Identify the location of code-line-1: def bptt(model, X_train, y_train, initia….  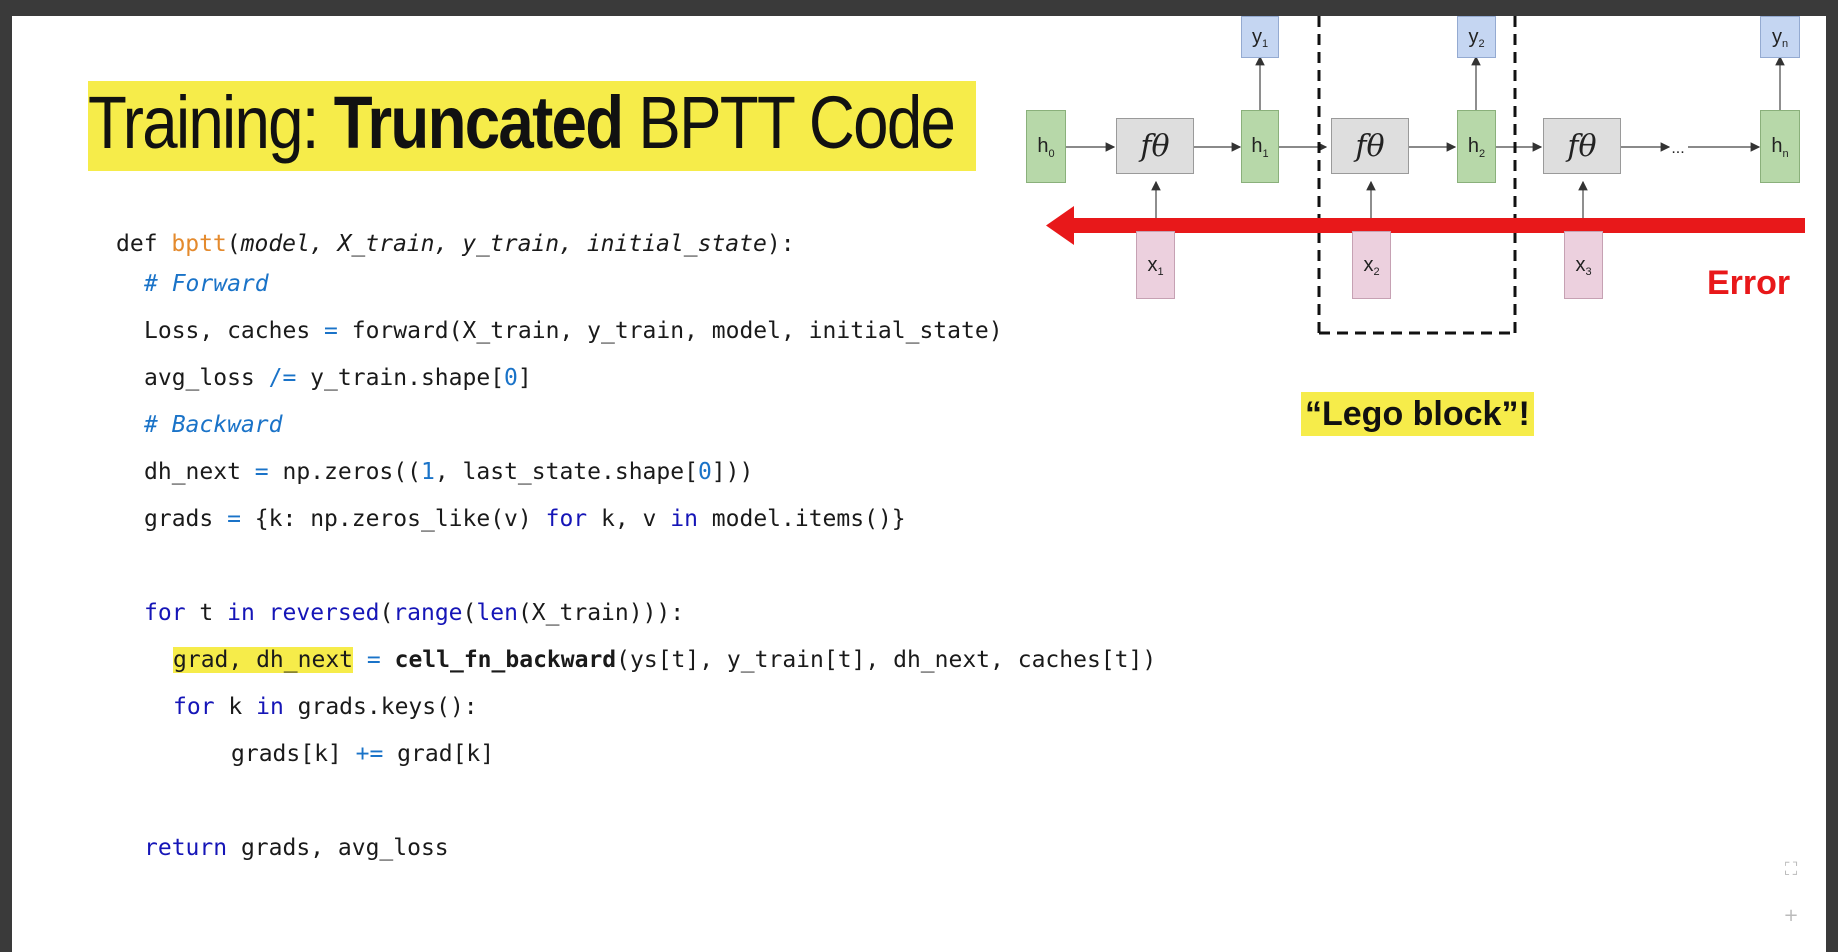
(455, 244).